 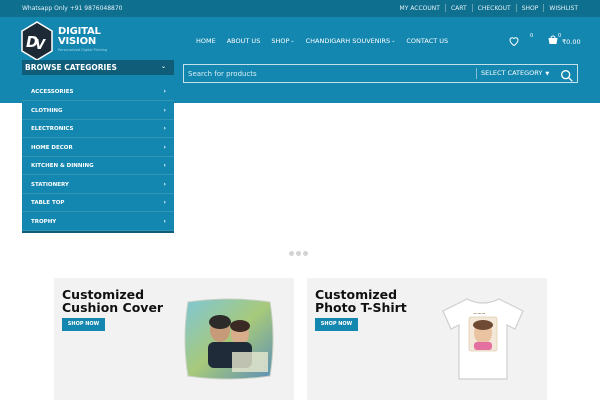 I want to click on wishlist-link: WISHLIST, so click(x=563, y=8).